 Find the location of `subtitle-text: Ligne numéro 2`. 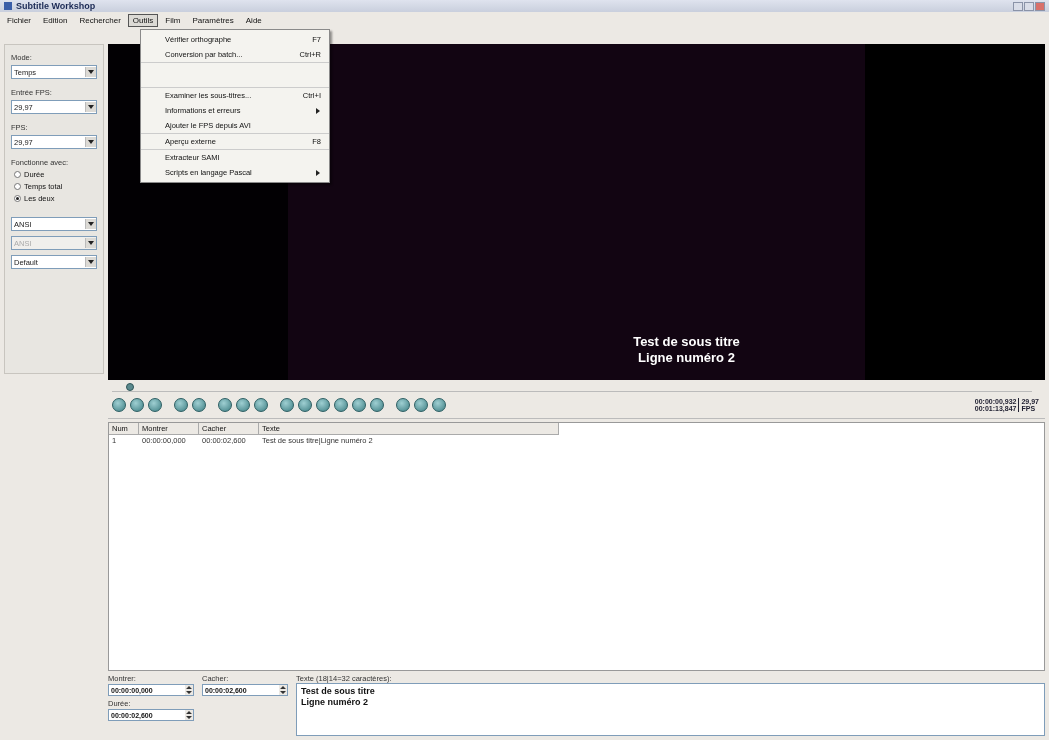

subtitle-text: Ligne numéro 2 is located at coordinates (686, 358).